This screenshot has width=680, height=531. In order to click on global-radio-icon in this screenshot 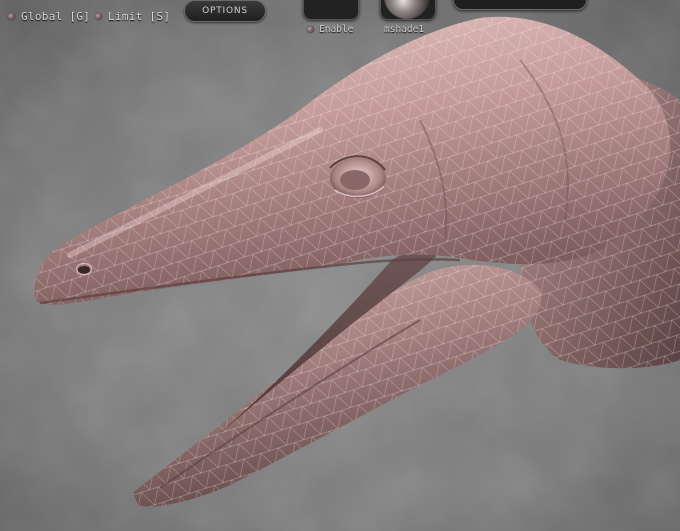, I will do `click(11, 16)`.